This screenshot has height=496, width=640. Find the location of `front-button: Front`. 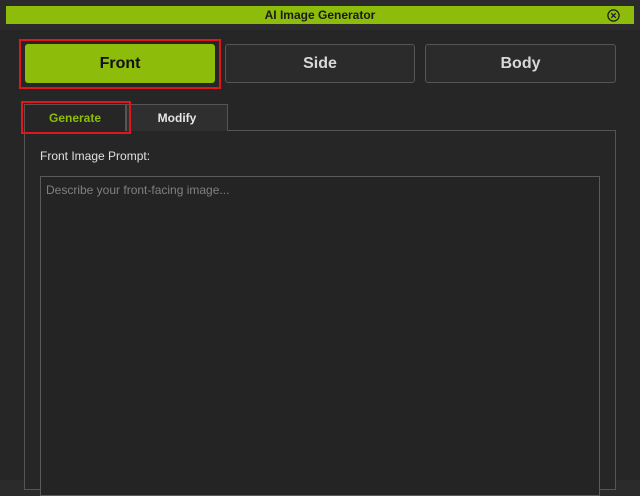

front-button: Front is located at coordinates (120, 63).